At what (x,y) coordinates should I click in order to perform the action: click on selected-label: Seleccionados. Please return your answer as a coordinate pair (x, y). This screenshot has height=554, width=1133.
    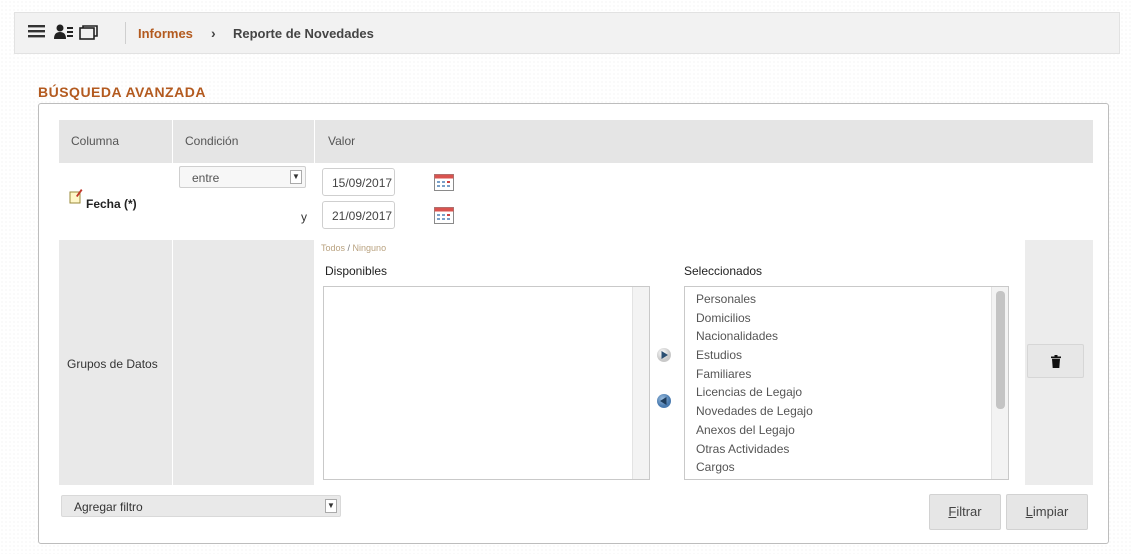
    Looking at the image, I should click on (723, 271).